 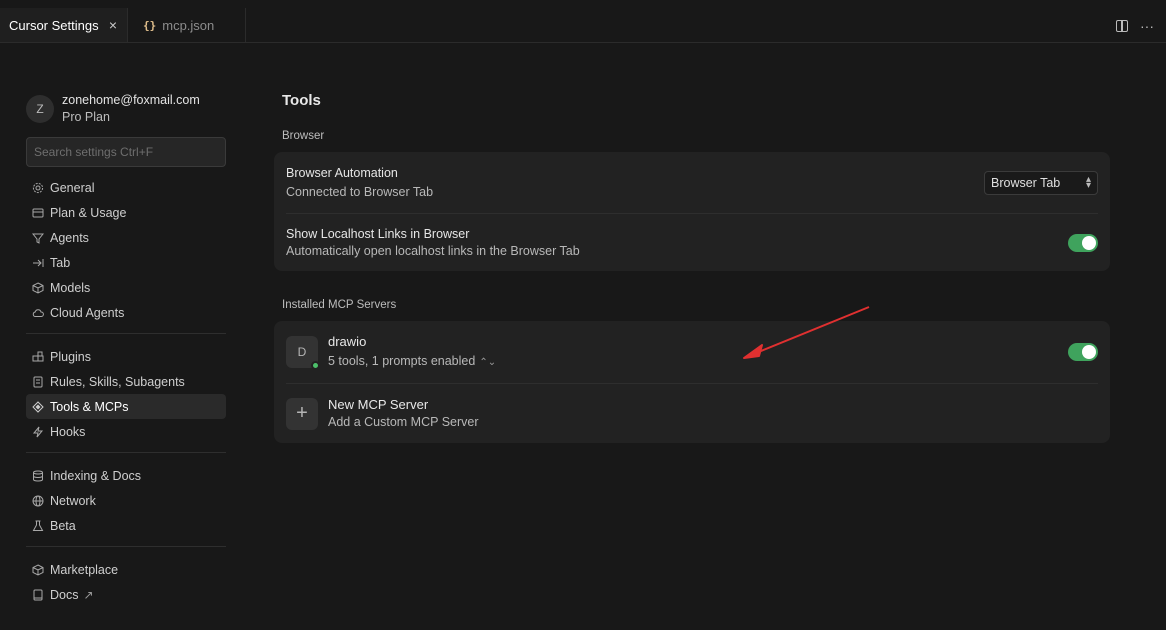 I want to click on sidebar-item-rules: Rules, Skills, Subagents, so click(x=126, y=381).